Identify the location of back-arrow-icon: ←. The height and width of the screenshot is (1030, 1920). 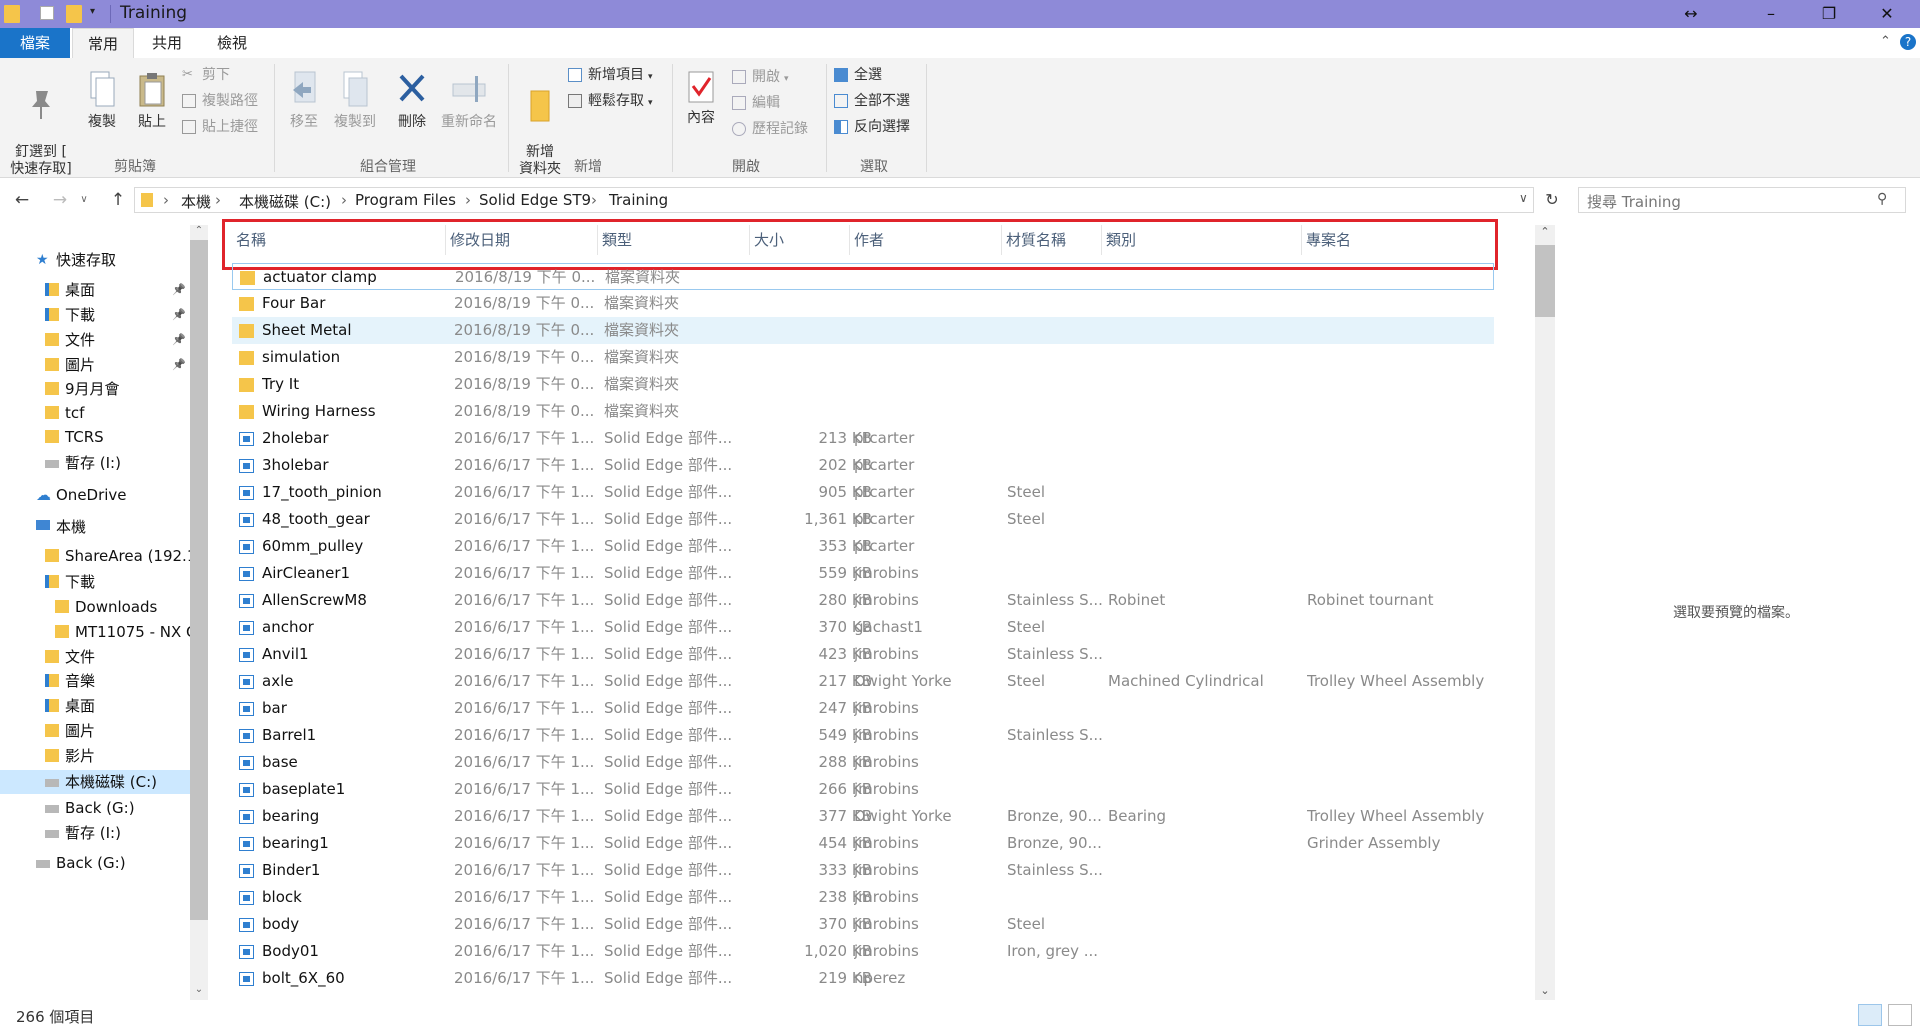
(22, 200).